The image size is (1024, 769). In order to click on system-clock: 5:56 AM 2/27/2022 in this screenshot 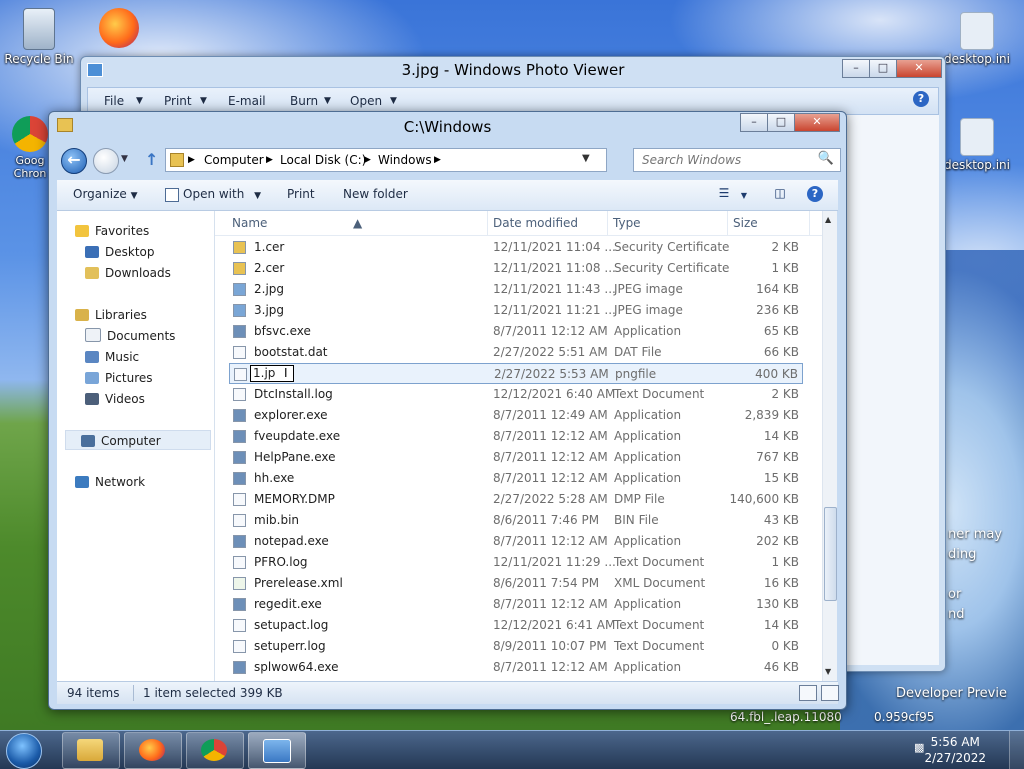, I will do `click(955, 750)`.